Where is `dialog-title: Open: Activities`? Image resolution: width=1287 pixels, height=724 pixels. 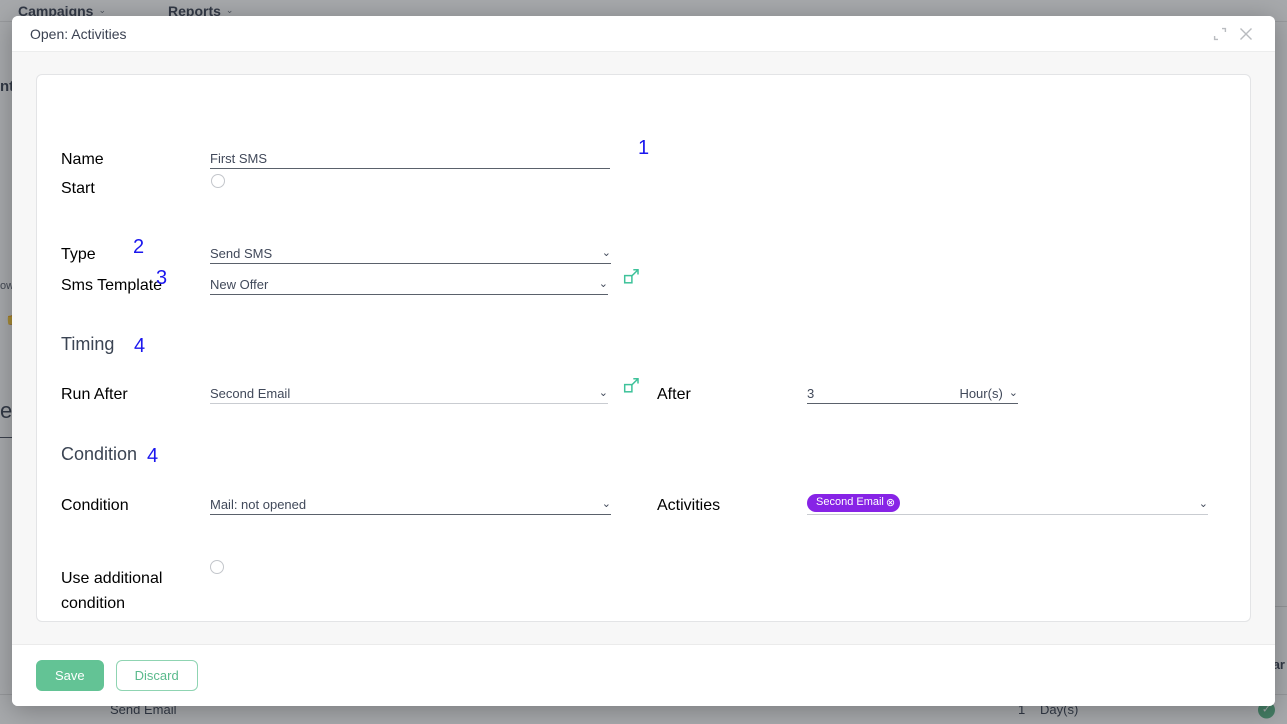 dialog-title: Open: Activities is located at coordinates (78, 33).